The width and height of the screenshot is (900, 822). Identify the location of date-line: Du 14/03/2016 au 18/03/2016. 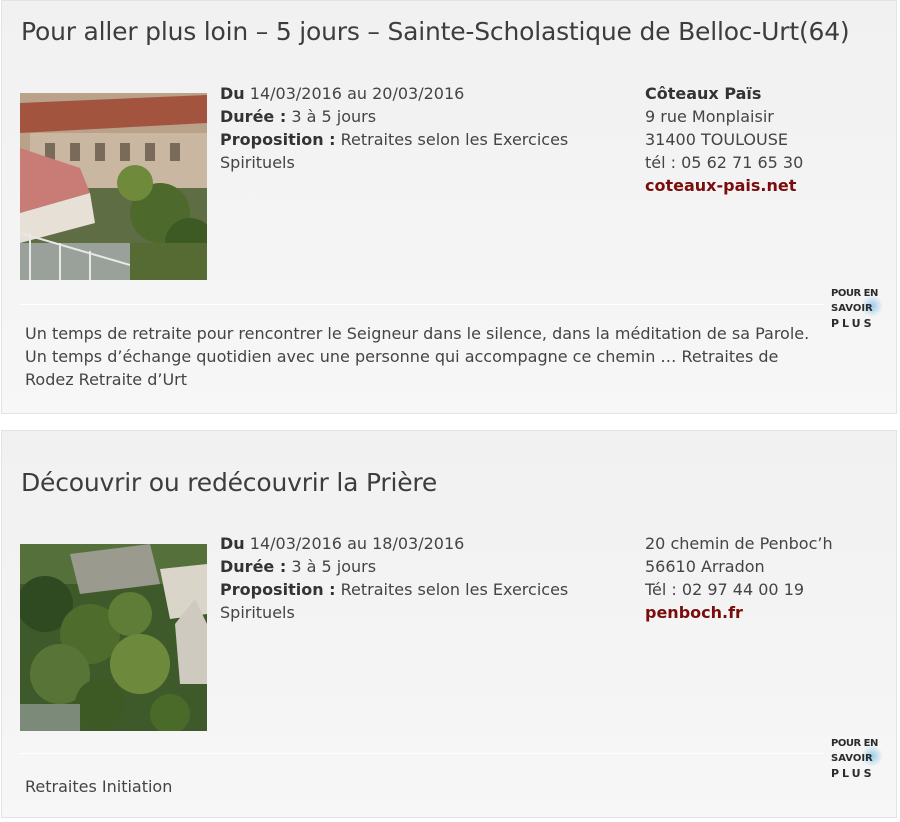
(410, 543).